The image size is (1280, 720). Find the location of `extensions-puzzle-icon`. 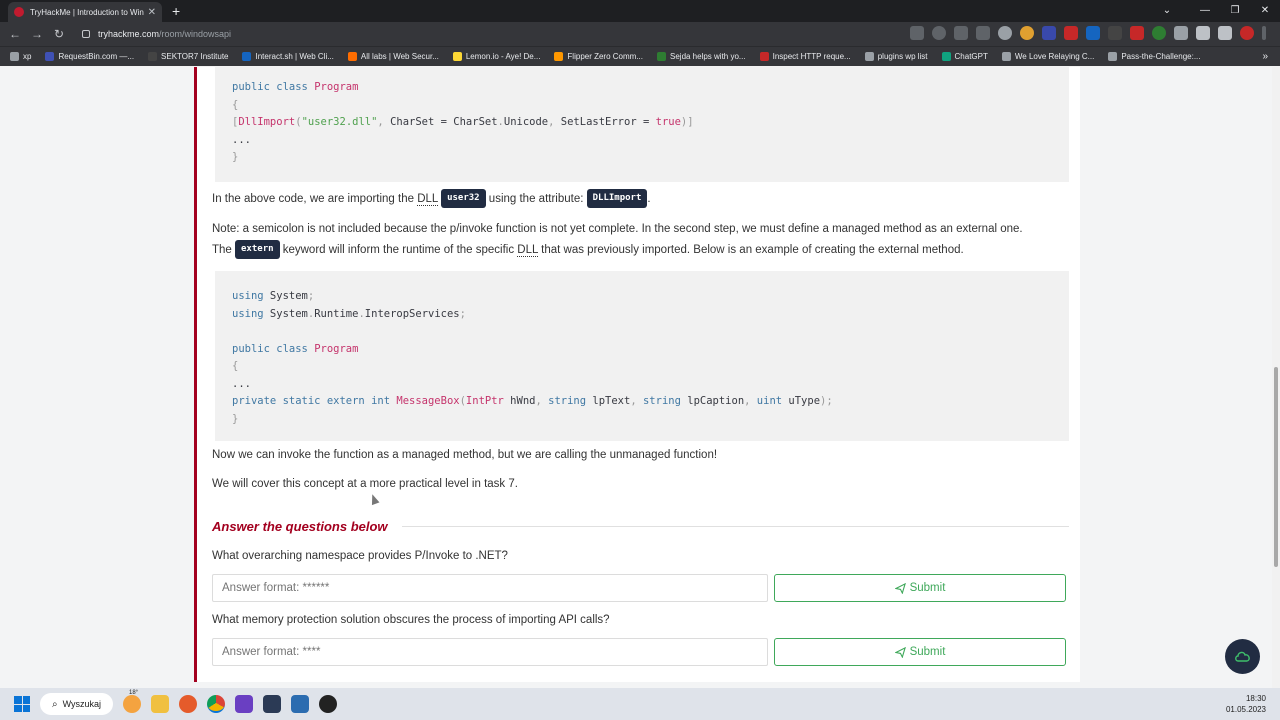

extensions-puzzle-icon is located at coordinates (1203, 33).